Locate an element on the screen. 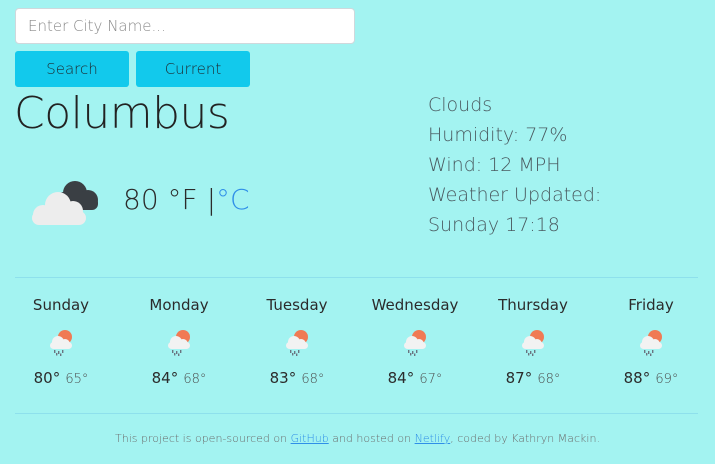 The image size is (715, 464). current-temperature: 80 °F |°C is located at coordinates (186, 199).